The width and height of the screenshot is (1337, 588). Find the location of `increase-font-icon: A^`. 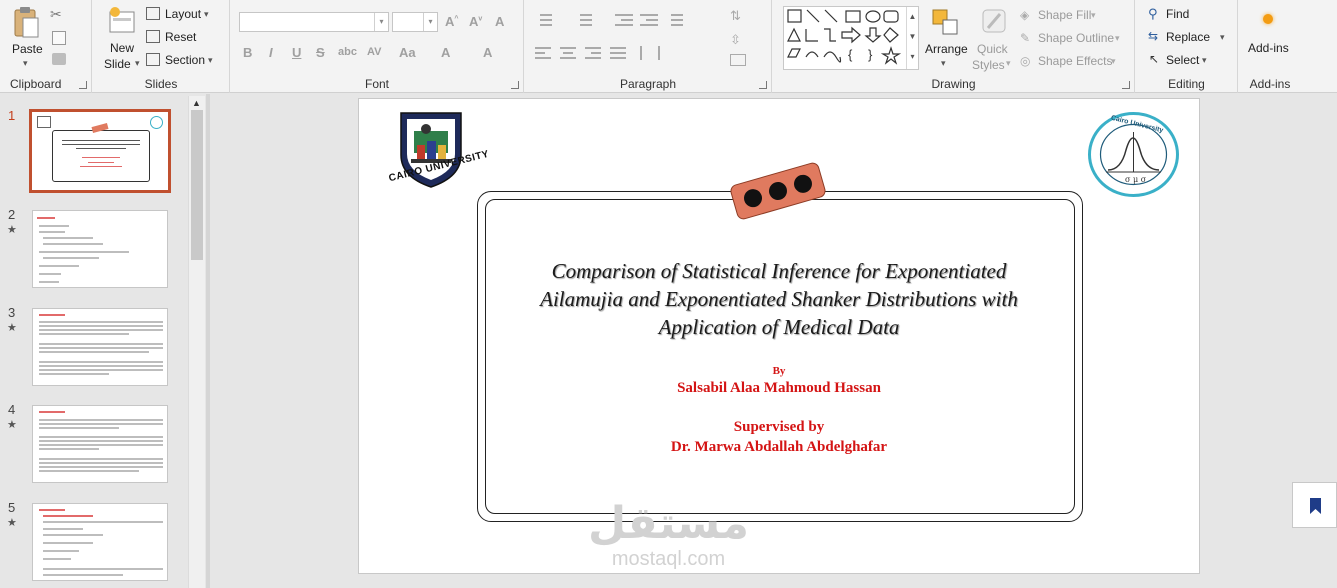

increase-font-icon: A^ is located at coordinates (451, 21).